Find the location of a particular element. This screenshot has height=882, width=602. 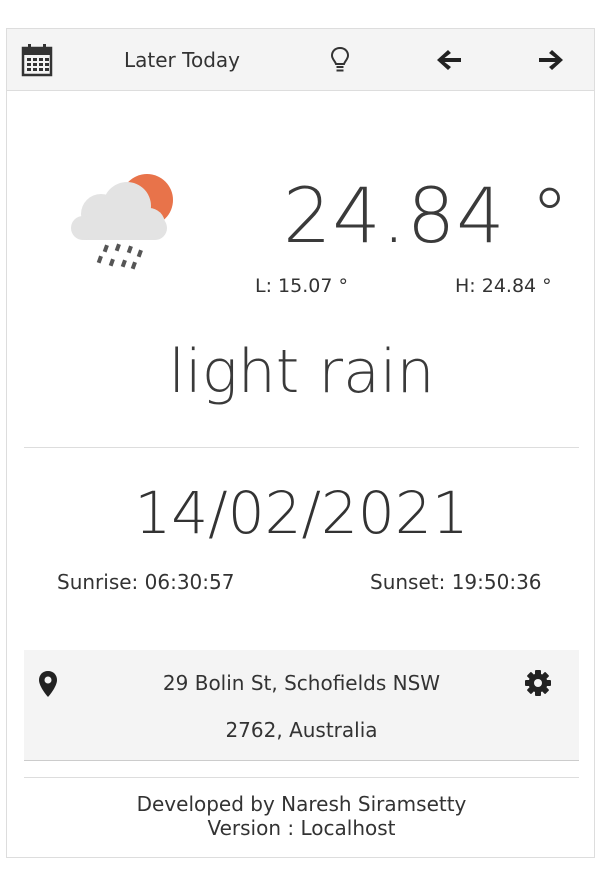

low-temperature: L: 15.07 ° is located at coordinates (301, 286).